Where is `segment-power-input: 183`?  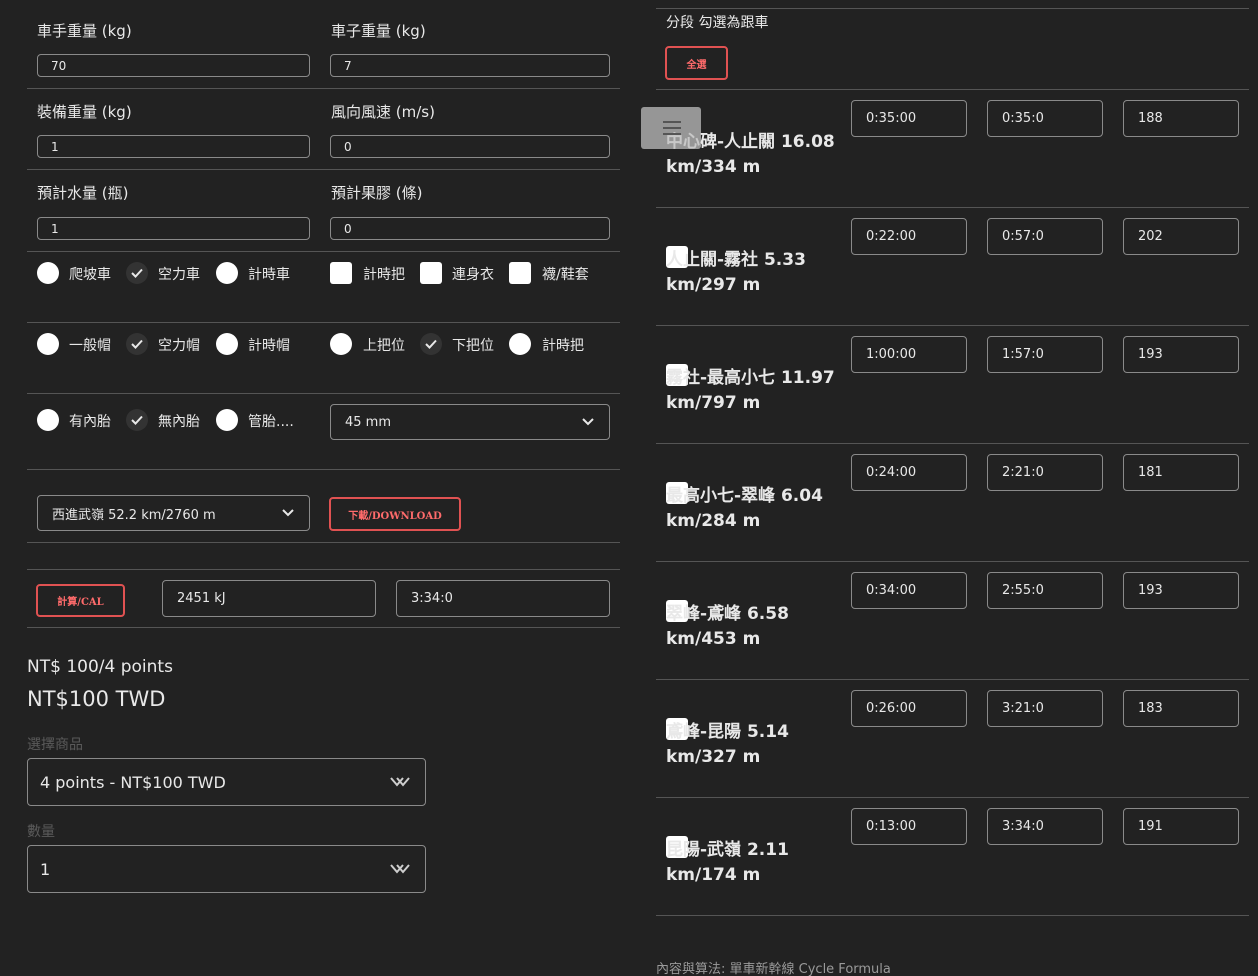
segment-power-input: 183 is located at coordinates (1181, 708).